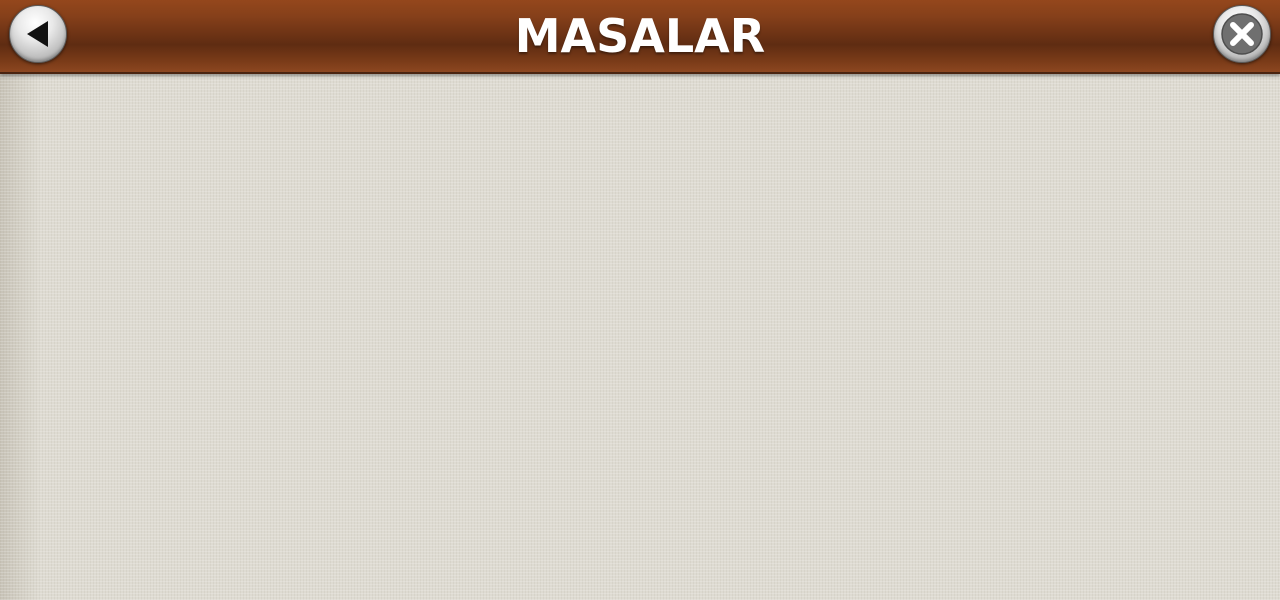 This screenshot has width=1280, height=600. I want to click on back-arrow-icon, so click(37, 34).